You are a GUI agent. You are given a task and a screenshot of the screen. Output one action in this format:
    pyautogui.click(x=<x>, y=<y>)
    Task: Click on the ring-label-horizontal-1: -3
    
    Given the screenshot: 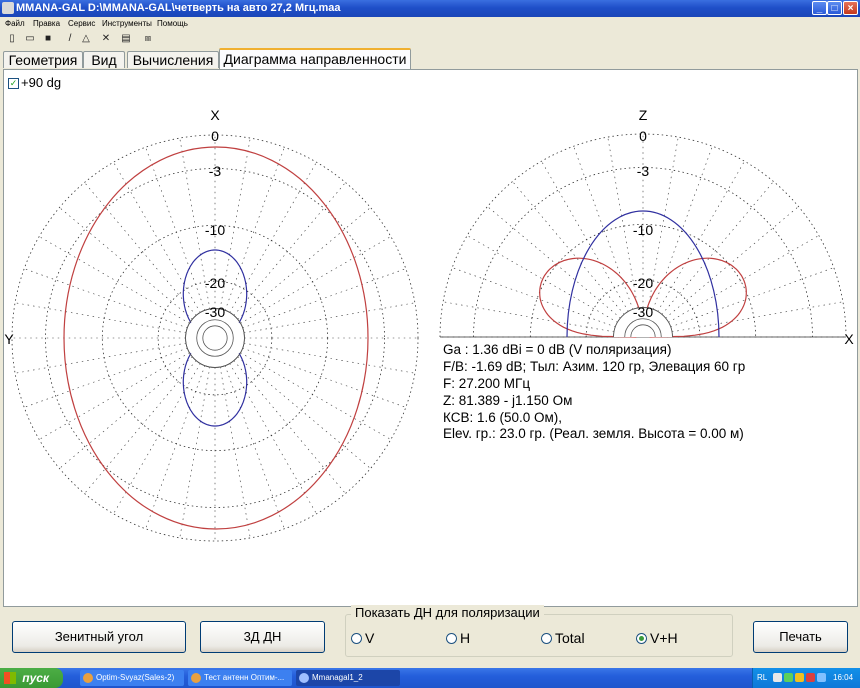 What is the action you would take?
    pyautogui.click(x=215, y=171)
    